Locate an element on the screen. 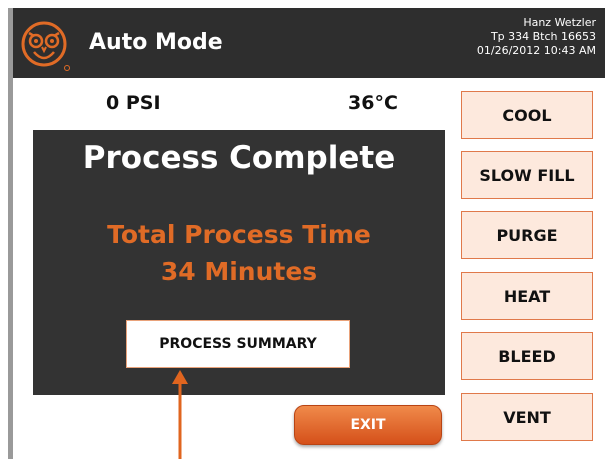 Image resolution: width=605 pixels, height=459 pixels. vent-button: VENT is located at coordinates (527, 417).